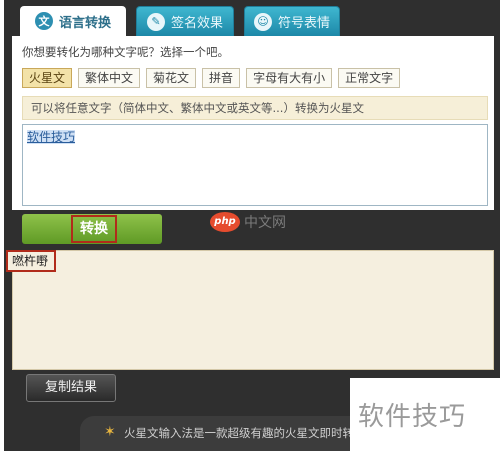 The image size is (500, 451). What do you see at coordinates (155, 21) in the screenshot?
I see `edit-icon: ✎` at bounding box center [155, 21].